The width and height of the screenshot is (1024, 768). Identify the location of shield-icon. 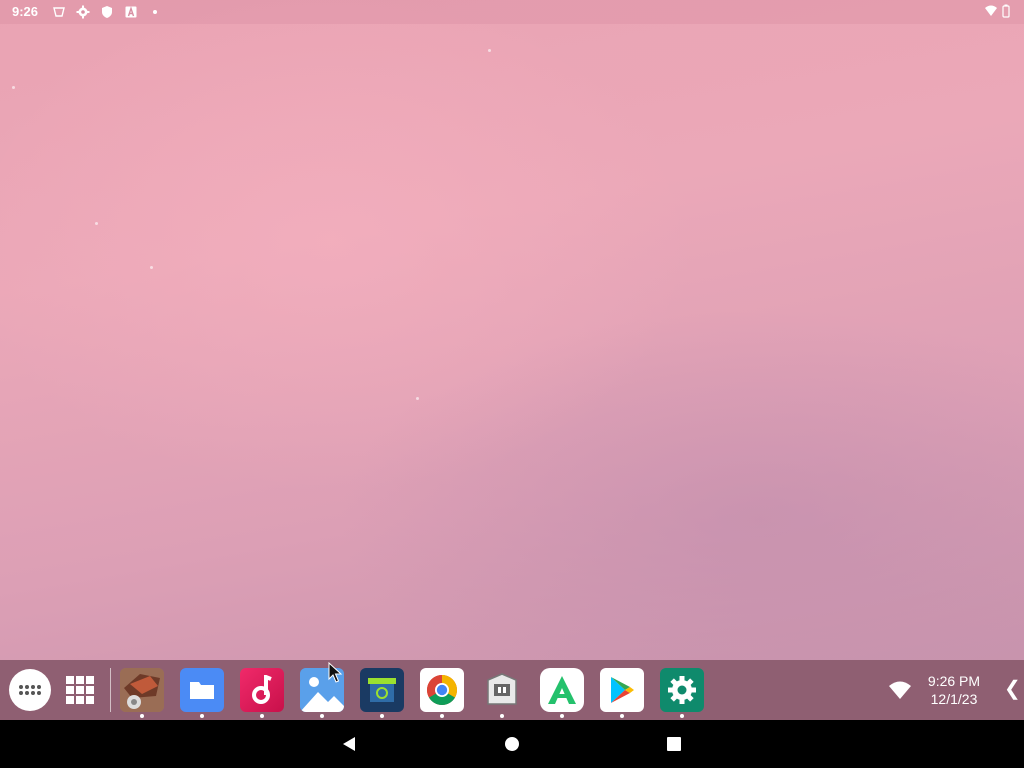
(107, 12).